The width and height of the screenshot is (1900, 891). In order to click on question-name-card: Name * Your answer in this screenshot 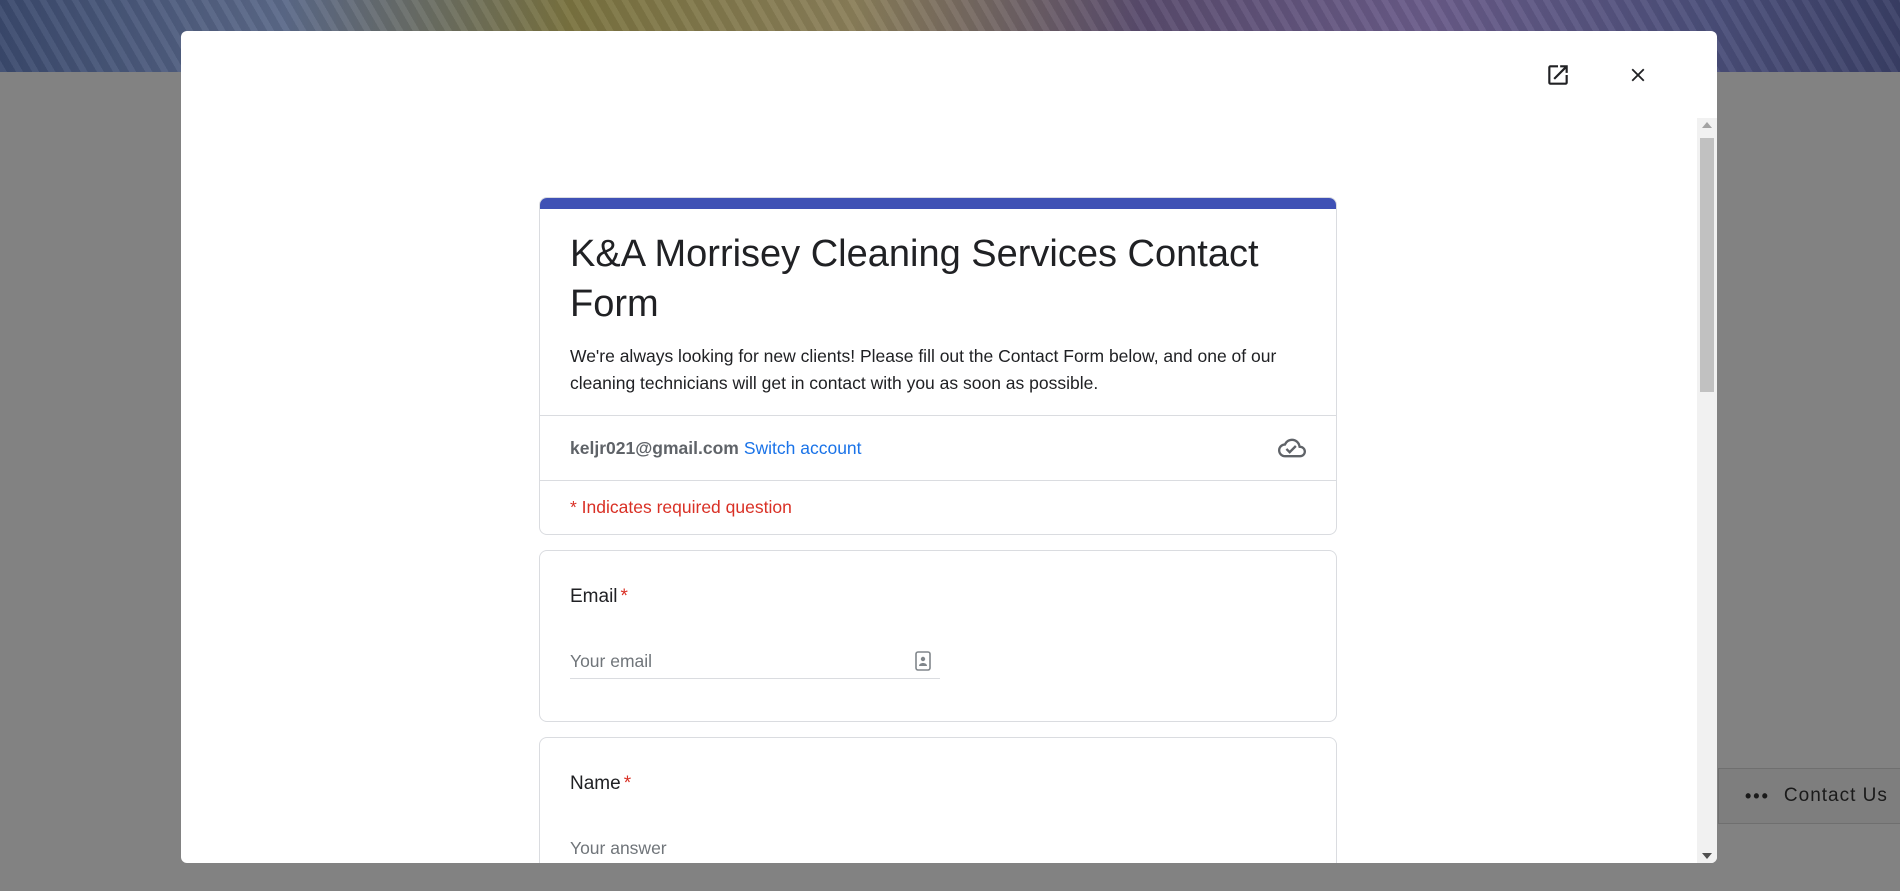, I will do `click(938, 800)`.